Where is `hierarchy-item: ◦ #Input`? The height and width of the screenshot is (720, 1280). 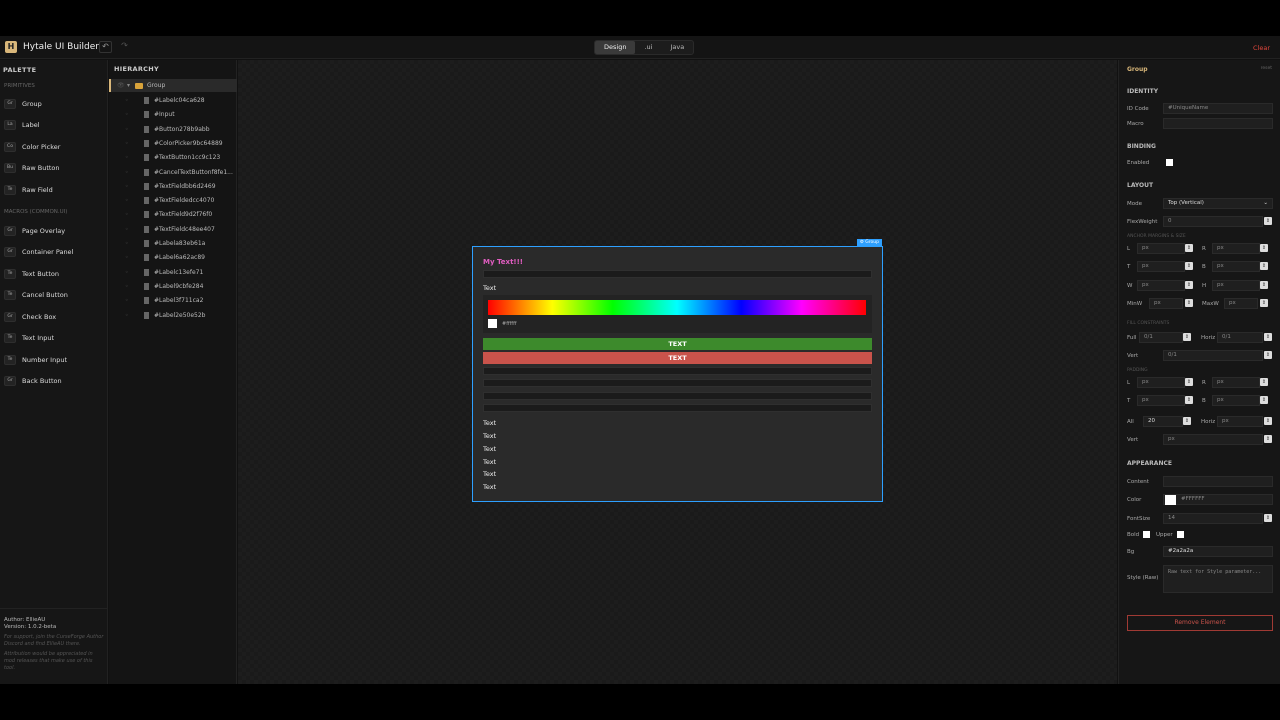 hierarchy-item: ◦ #Input is located at coordinates (173, 114).